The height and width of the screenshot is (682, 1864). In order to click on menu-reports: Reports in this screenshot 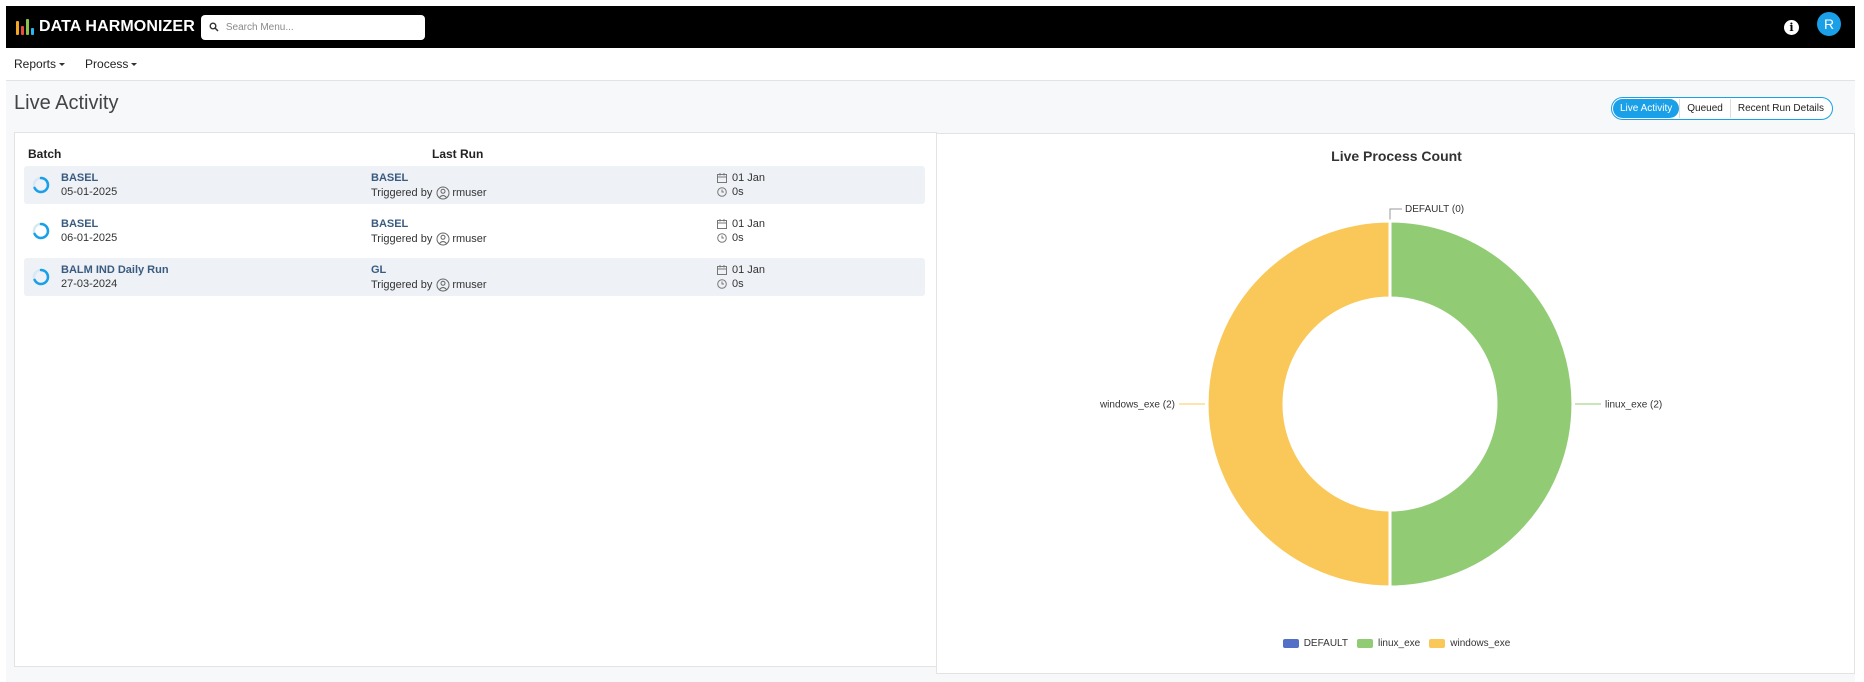, I will do `click(40, 64)`.